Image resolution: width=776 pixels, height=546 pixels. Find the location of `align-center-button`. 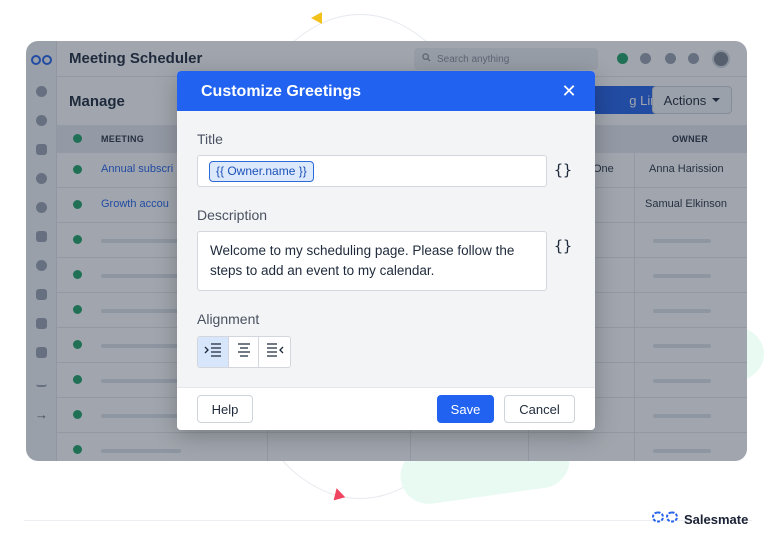

align-center-button is located at coordinates (244, 352).